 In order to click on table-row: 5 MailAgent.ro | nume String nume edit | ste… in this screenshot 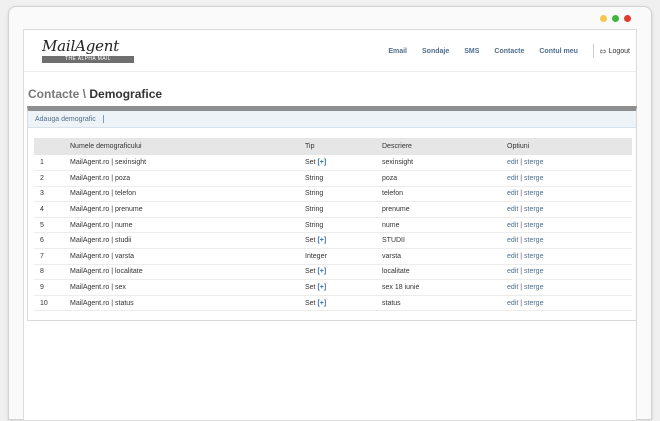, I will do `click(333, 225)`.